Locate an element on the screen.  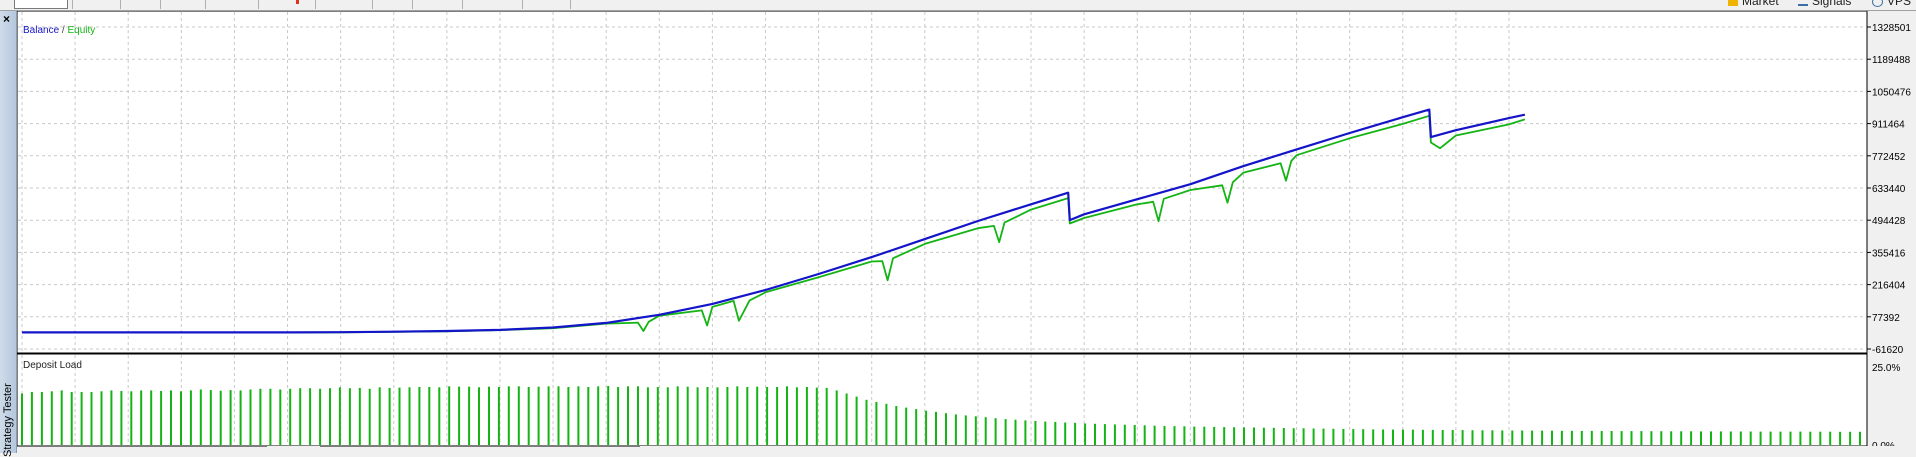
active-tab is located at coordinates (41, 4).